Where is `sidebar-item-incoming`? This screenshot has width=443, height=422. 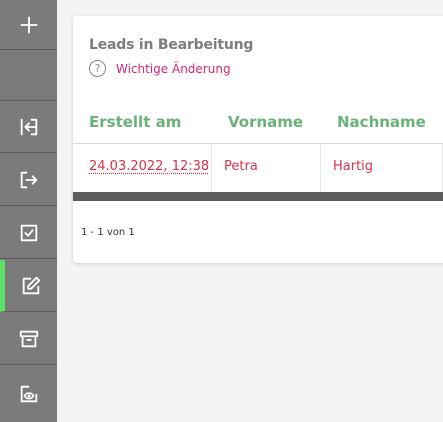 sidebar-item-incoming is located at coordinates (28, 127).